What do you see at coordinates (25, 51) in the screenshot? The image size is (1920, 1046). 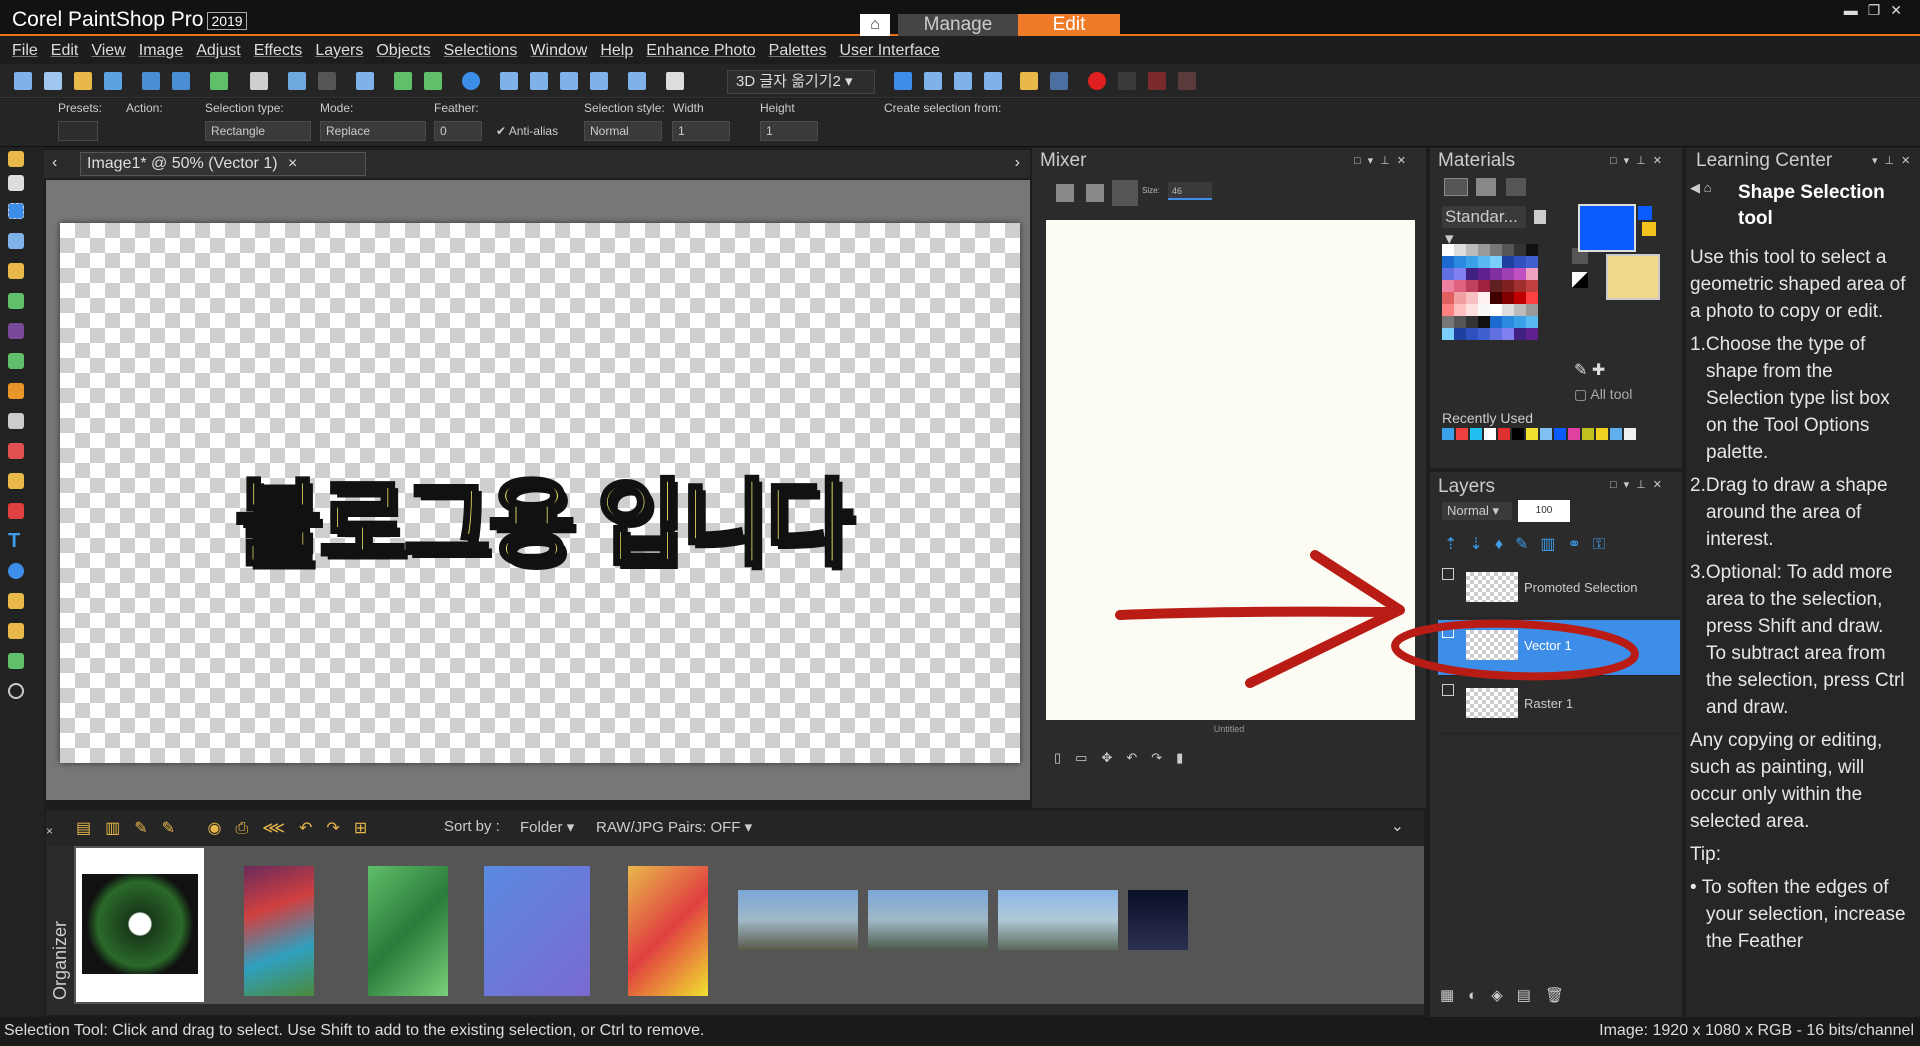 I see `menu-file: File` at bounding box center [25, 51].